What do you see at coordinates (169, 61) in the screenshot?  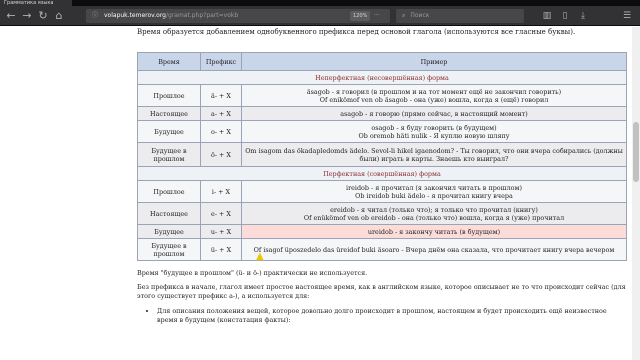 I see `col-header-time: Время` at bounding box center [169, 61].